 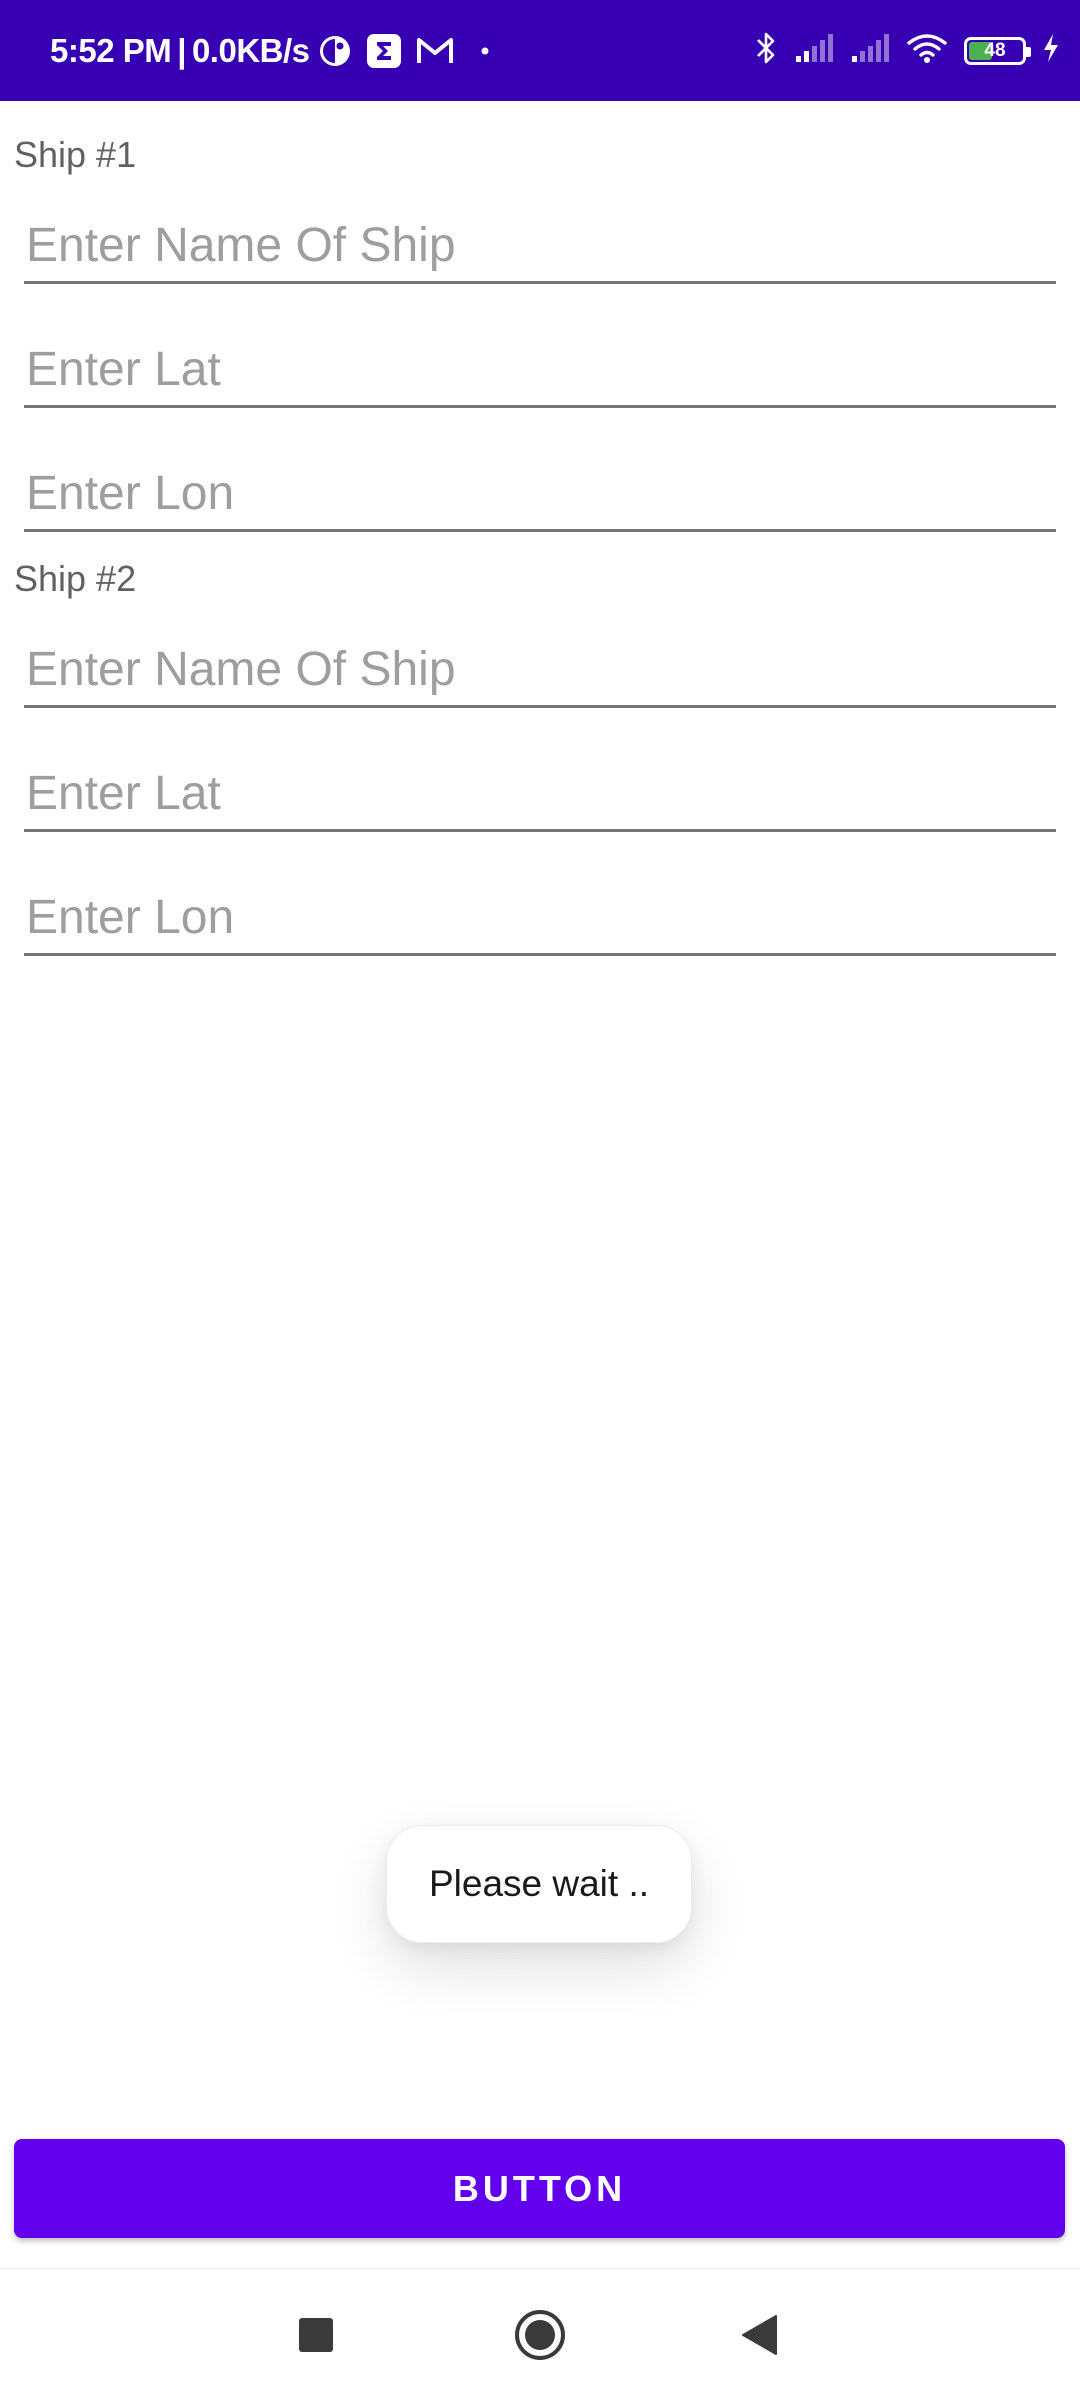 I want to click on home-circle-icon, so click(x=540, y=2335).